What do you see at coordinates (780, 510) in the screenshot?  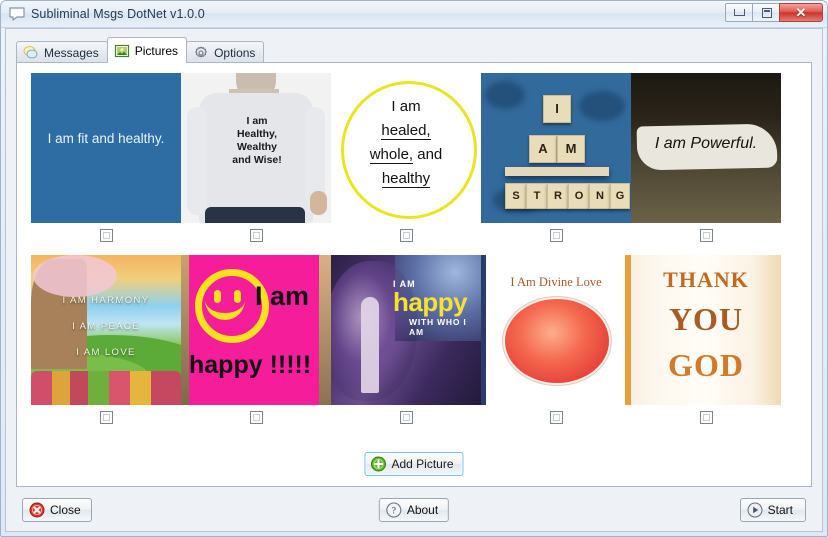 I see `start-button-label: Start` at bounding box center [780, 510].